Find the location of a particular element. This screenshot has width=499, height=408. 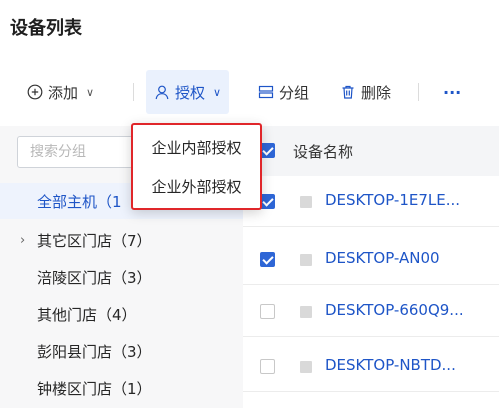

authorize-dropdown-menu: 企业内部授权 企业外部授权 is located at coordinates (196, 166).